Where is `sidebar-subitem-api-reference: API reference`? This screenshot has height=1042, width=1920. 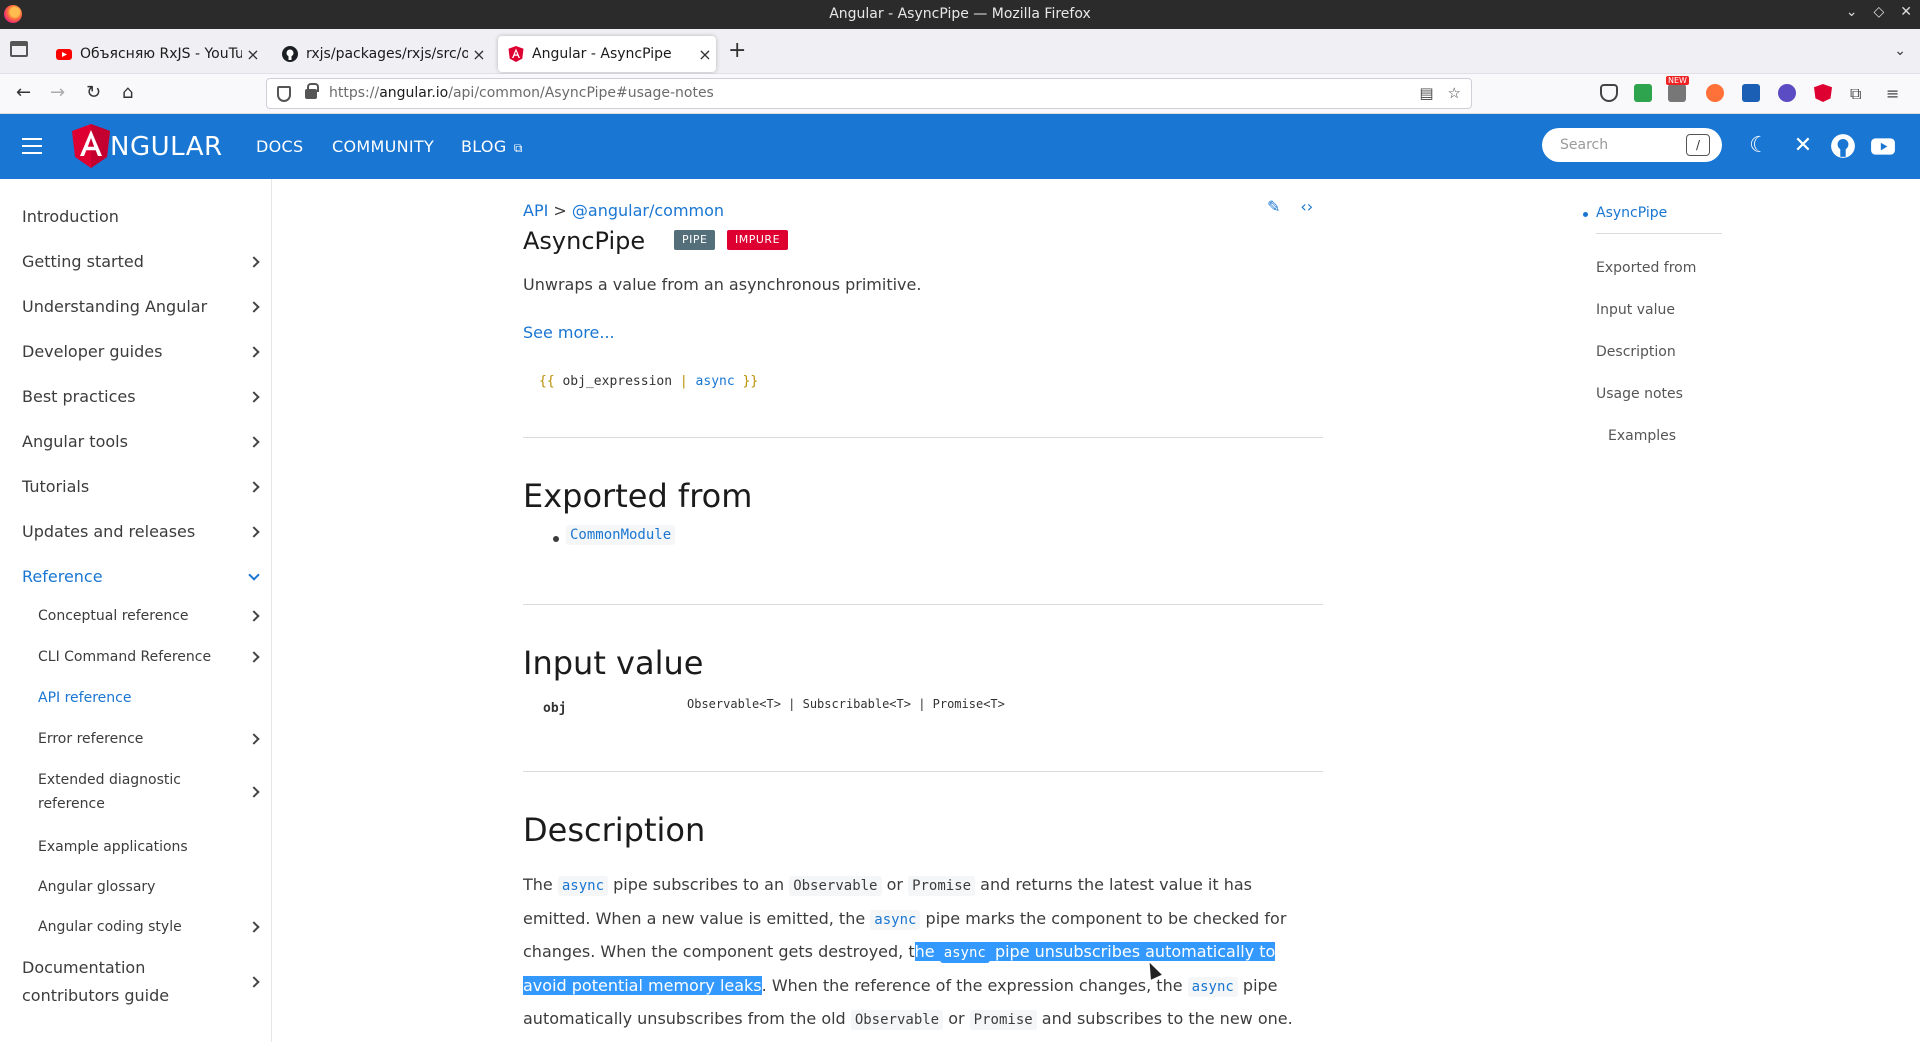
sidebar-subitem-api-reference: API reference is located at coordinates (148, 698).